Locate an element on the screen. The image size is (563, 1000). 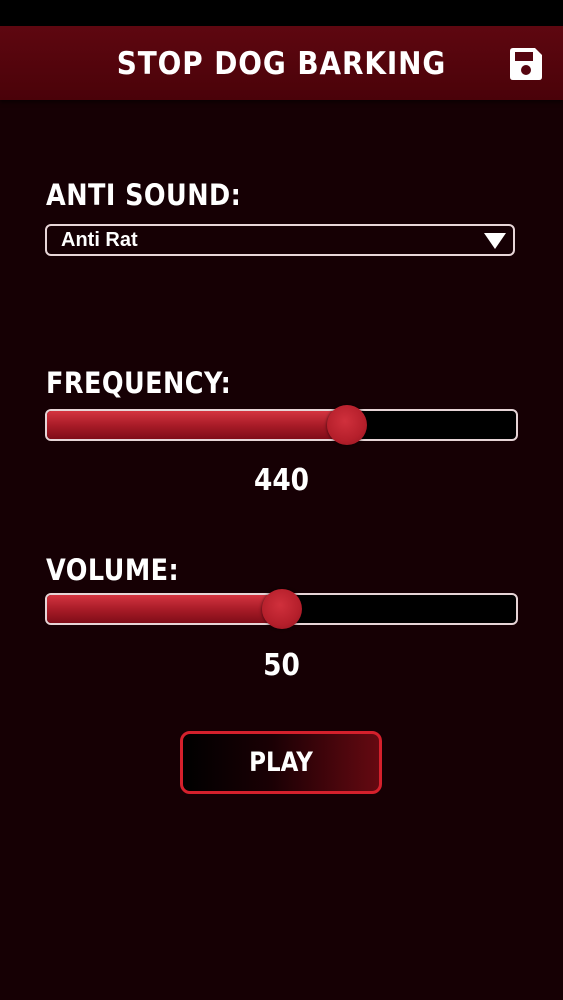
app-header: STOP DOG BARKING is located at coordinates (281, 63).